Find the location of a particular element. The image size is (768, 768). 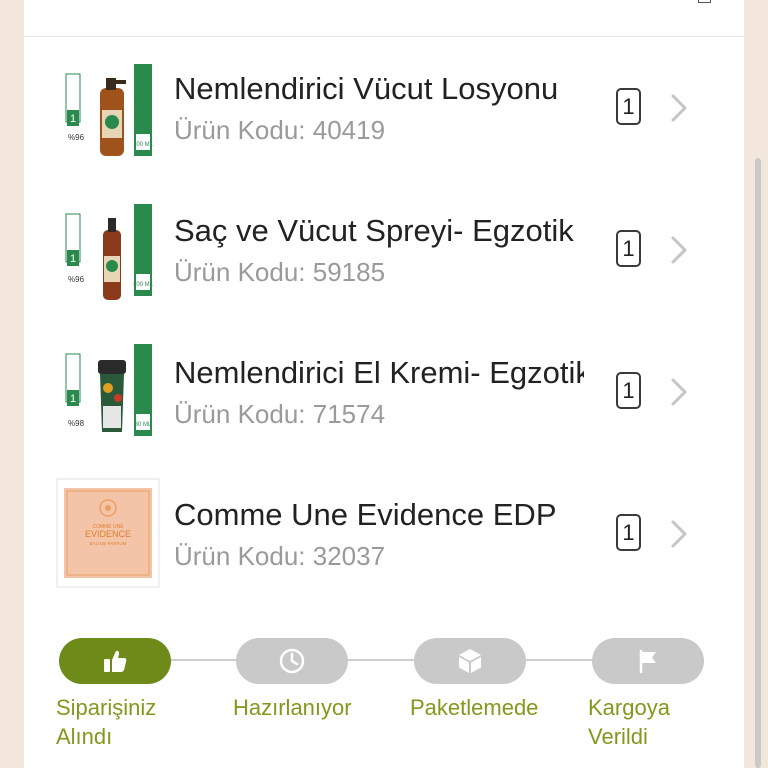

copy-icon is located at coordinates (704, 1).